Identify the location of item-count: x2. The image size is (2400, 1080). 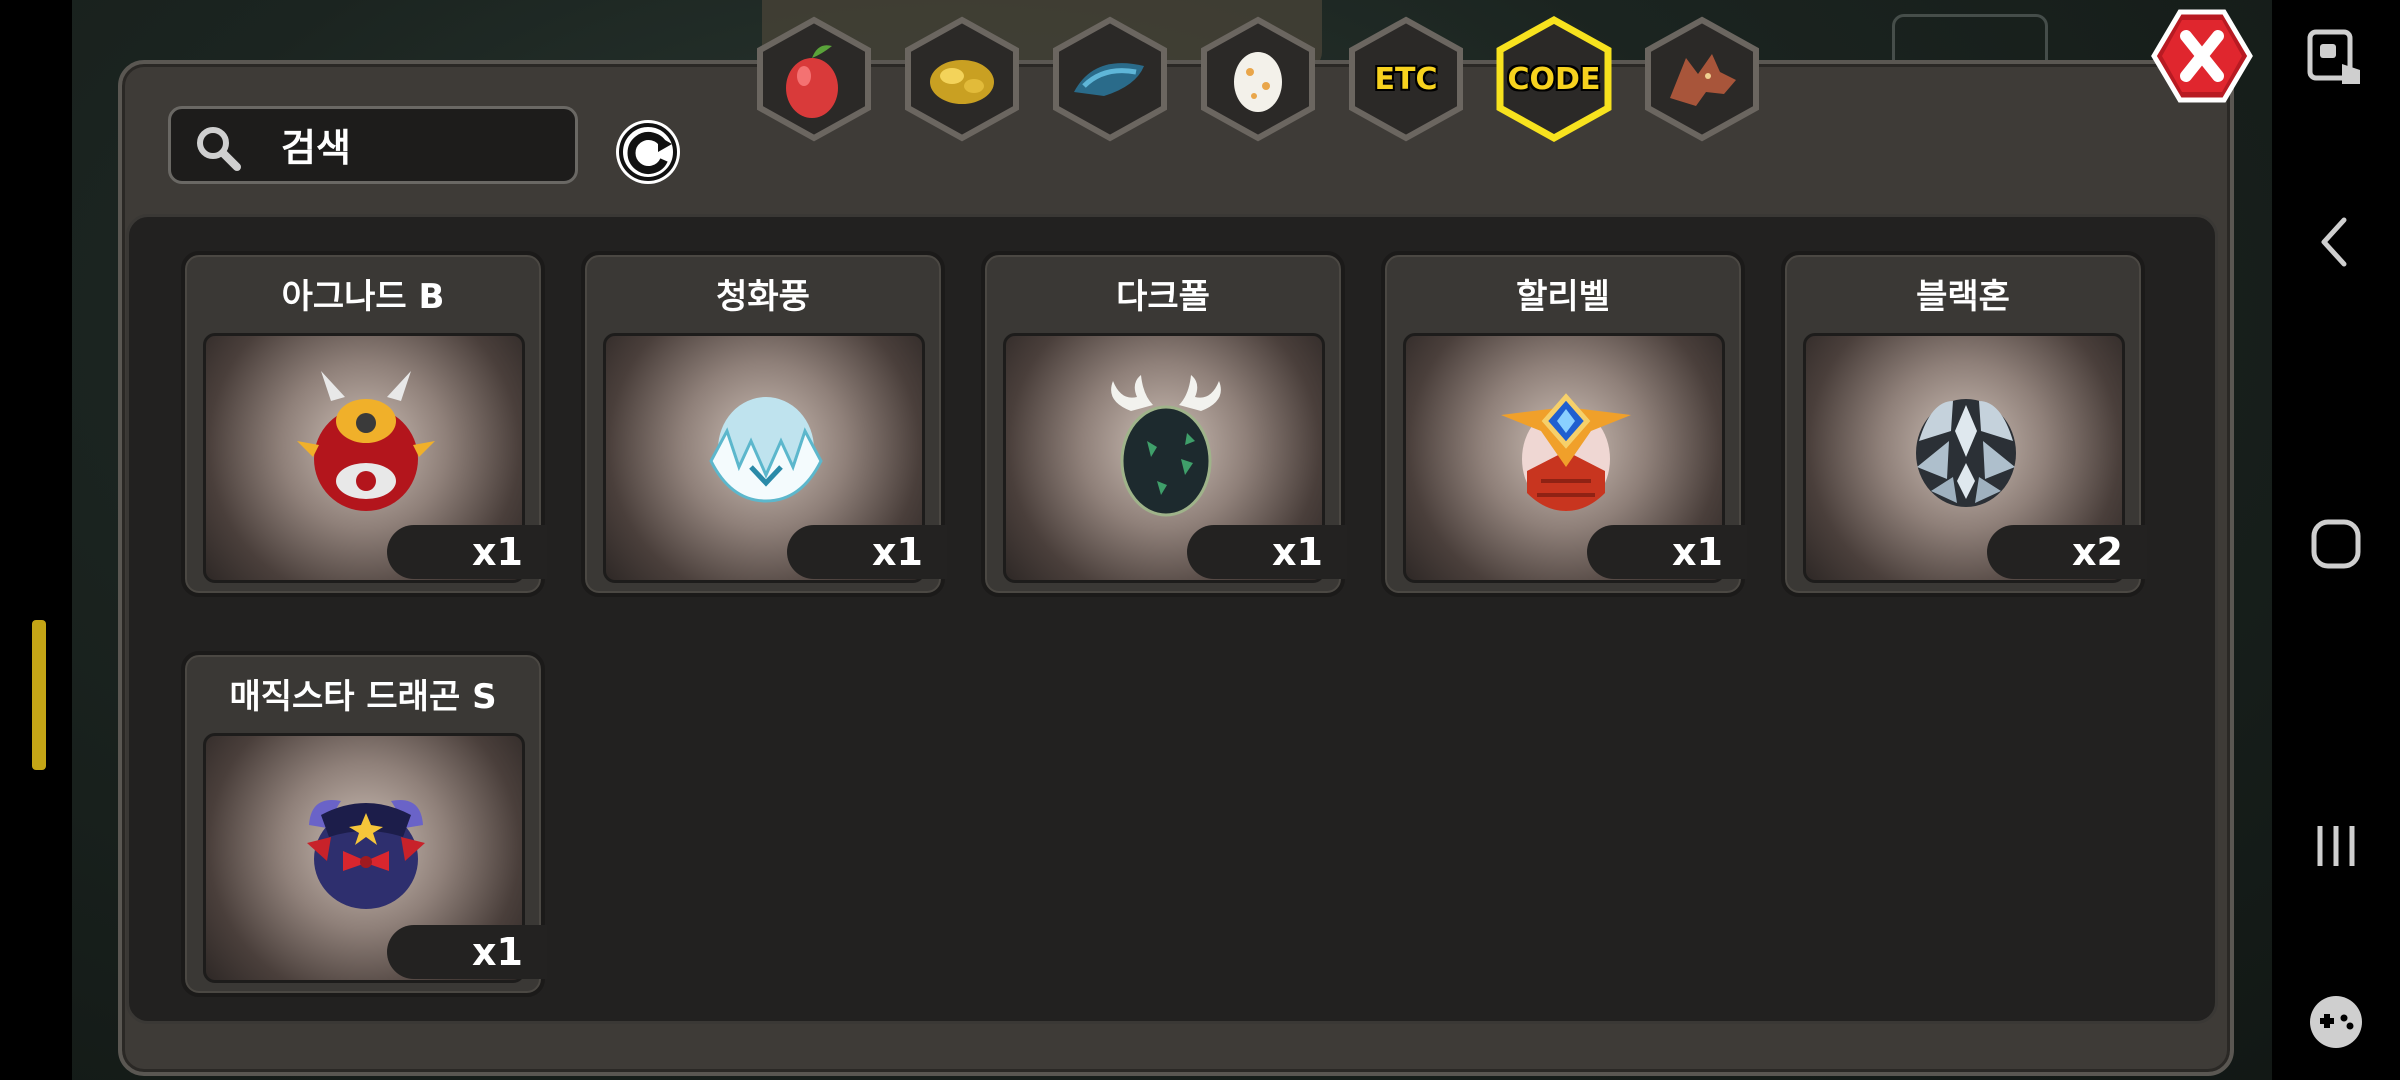
(2067, 552).